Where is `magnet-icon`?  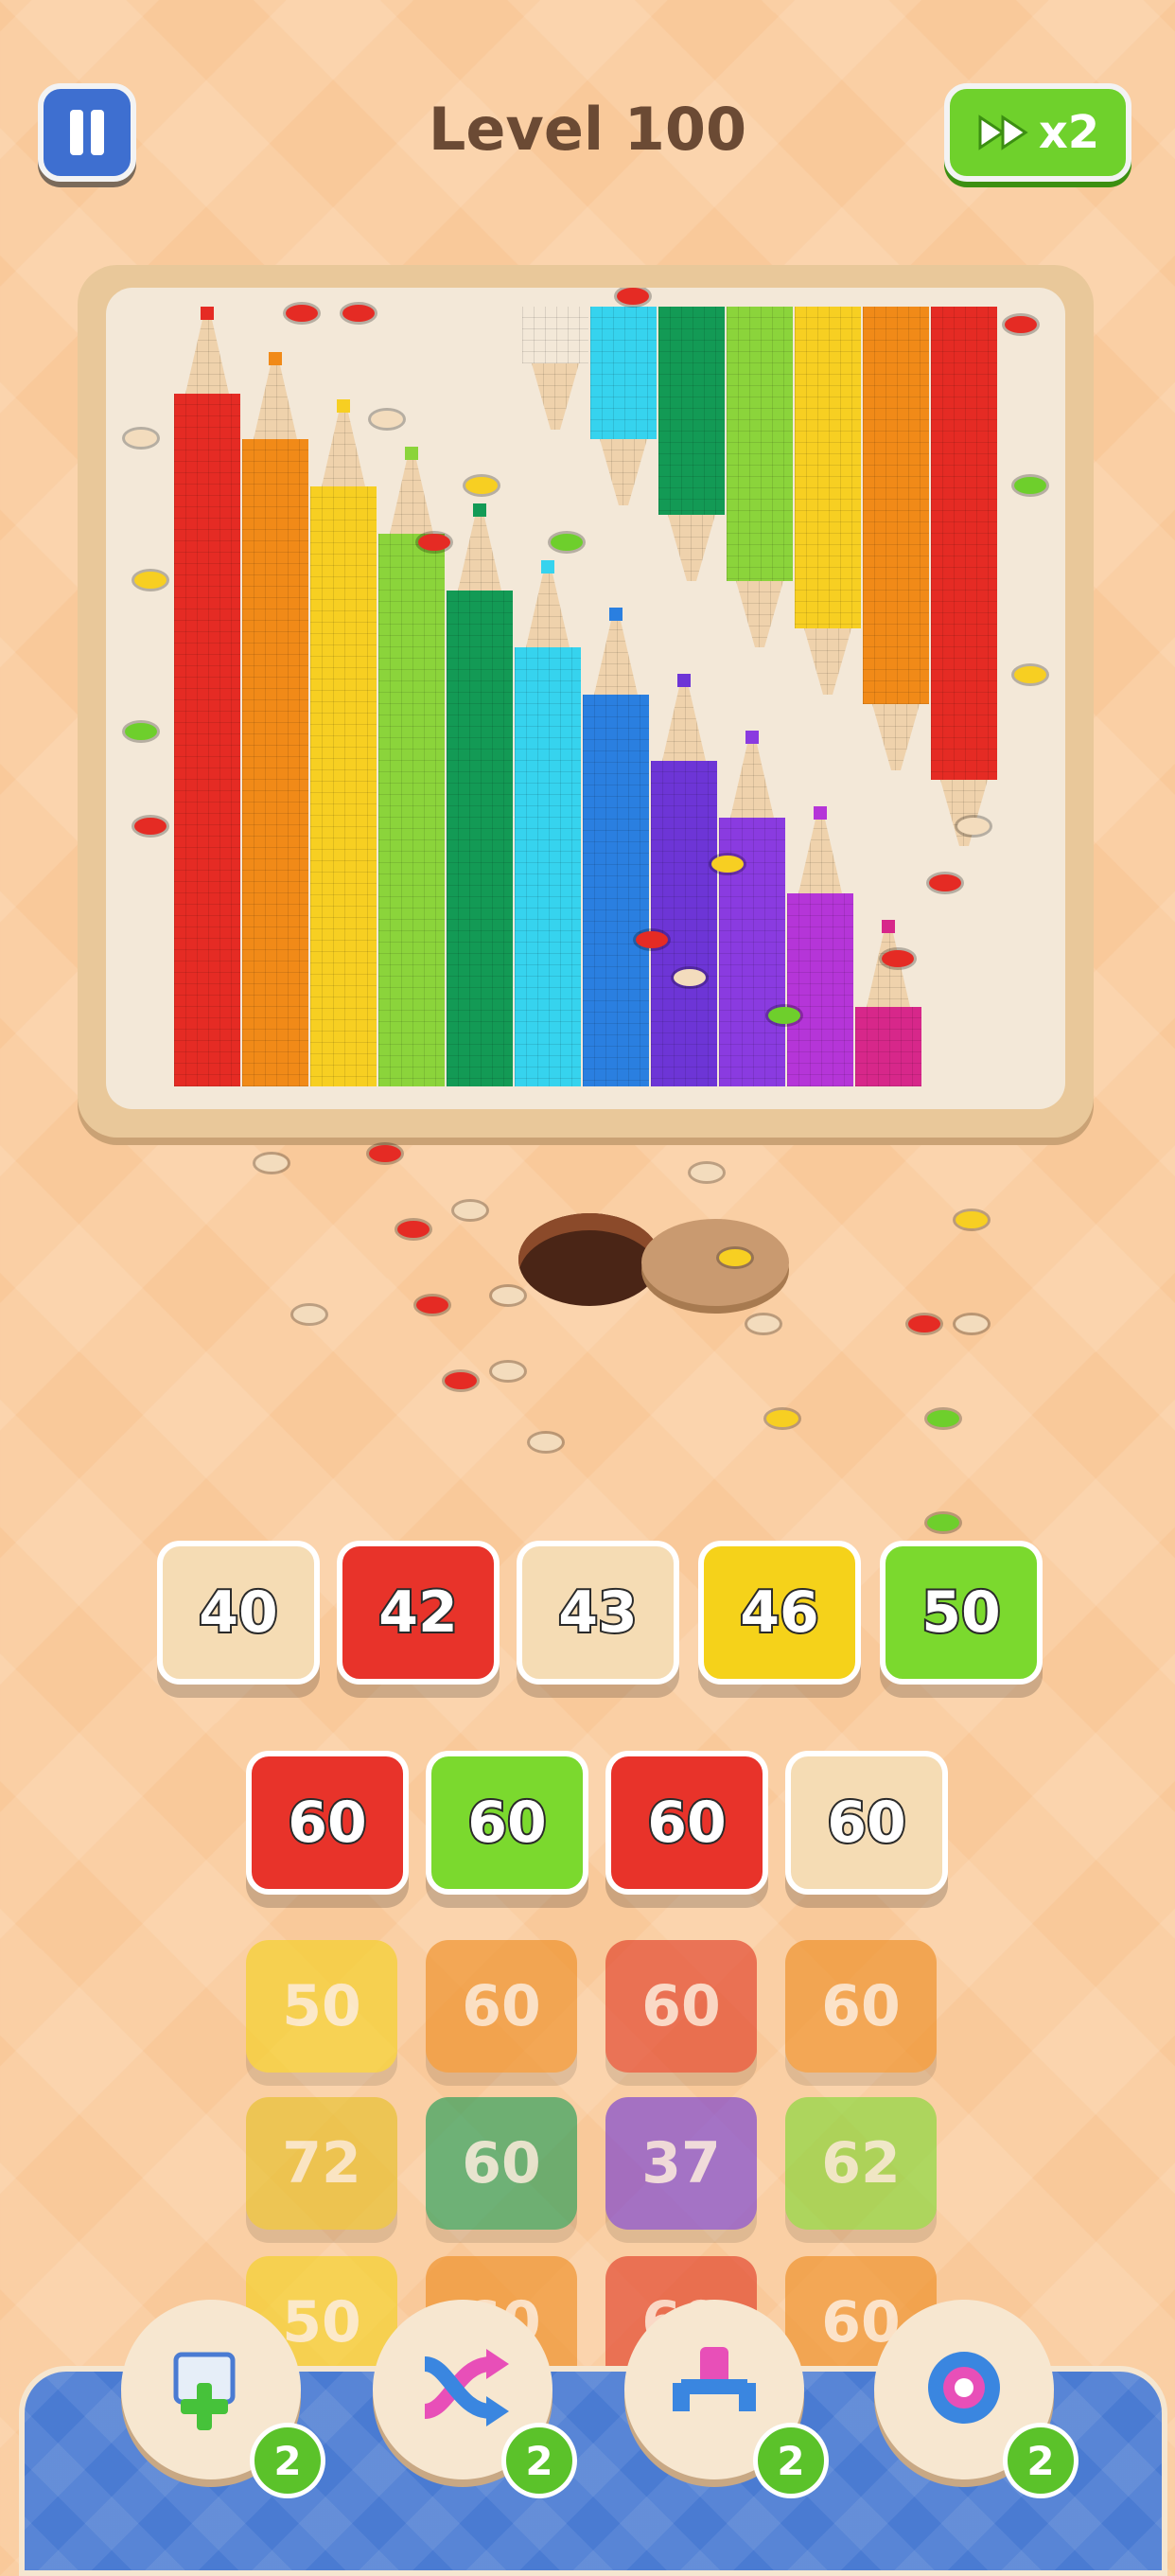
magnet-icon is located at coordinates (714, 2390).